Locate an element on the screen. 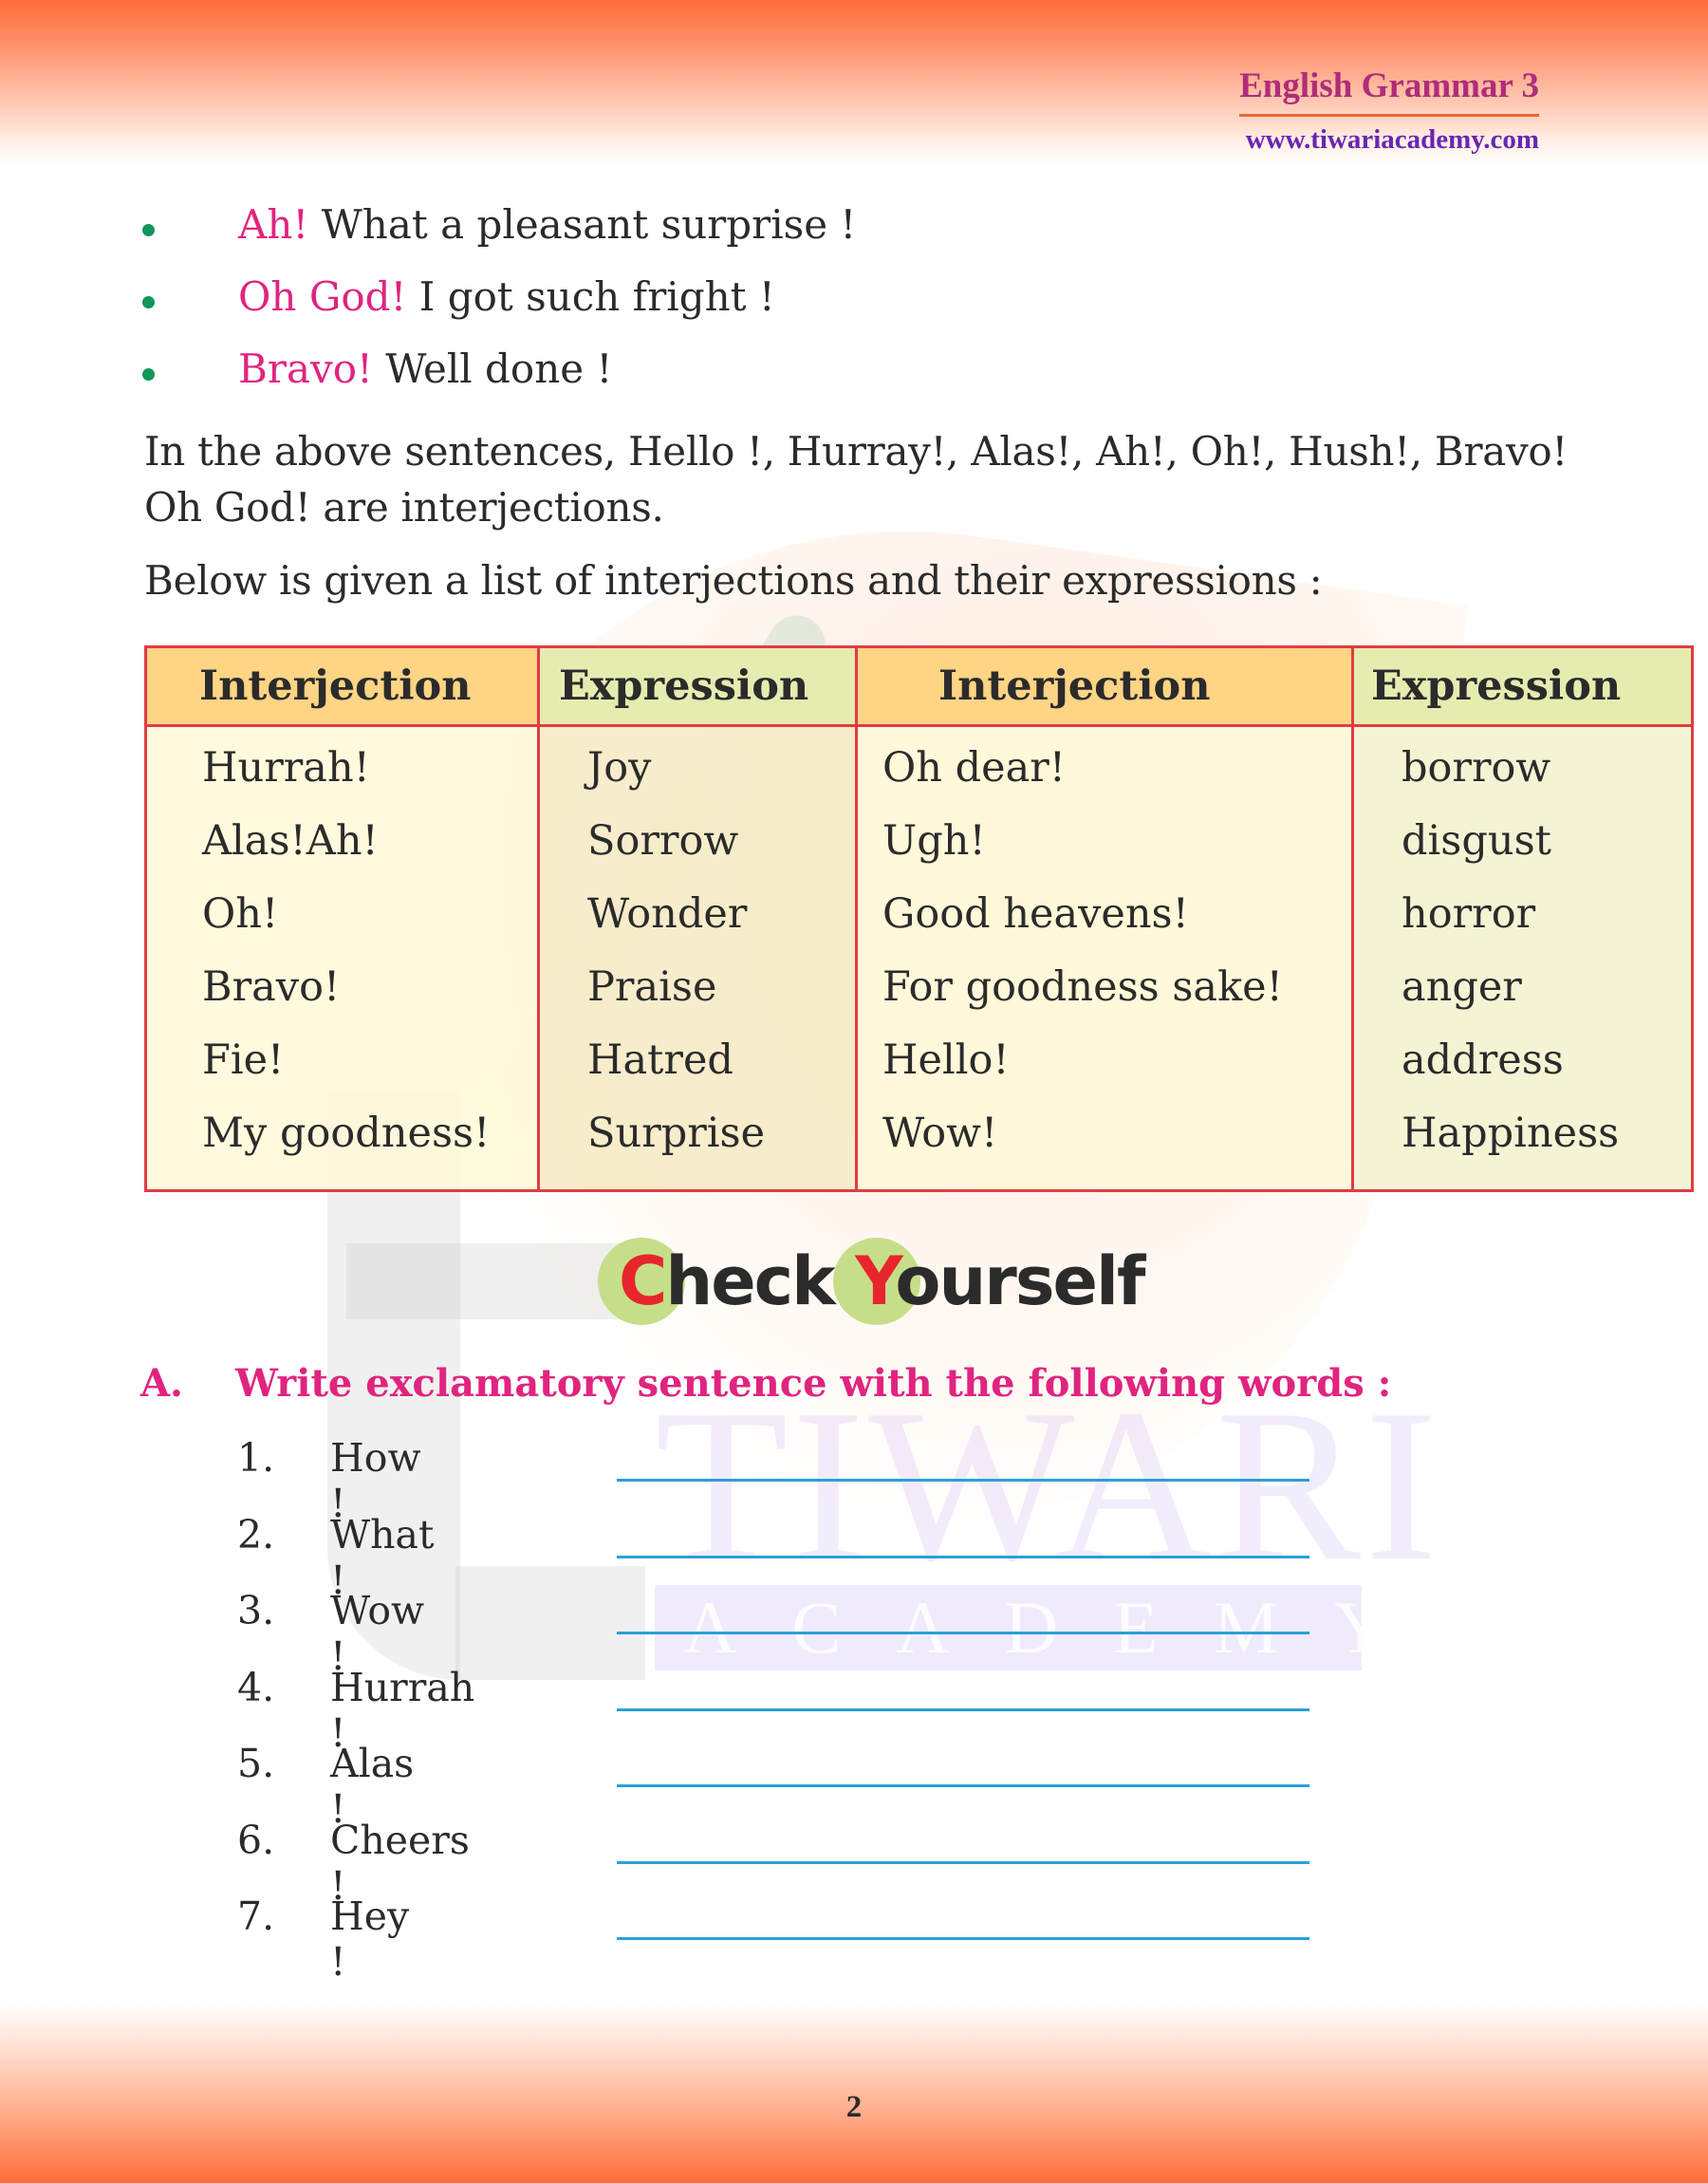  table-cell: Wonder is located at coordinates (697, 913).